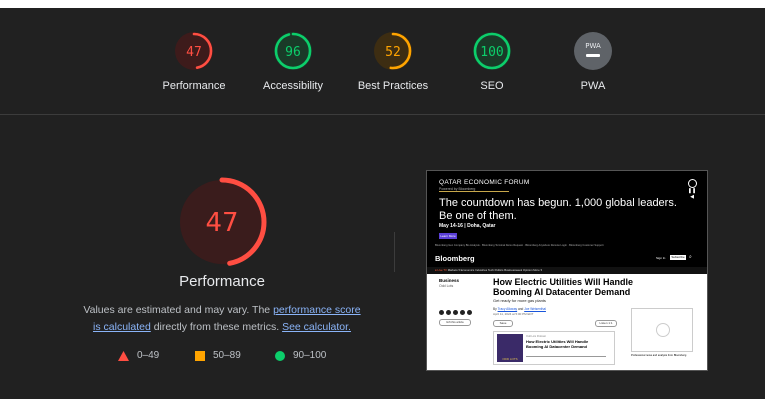  I want to click on performance-main-gauge: 47, so click(222, 222).